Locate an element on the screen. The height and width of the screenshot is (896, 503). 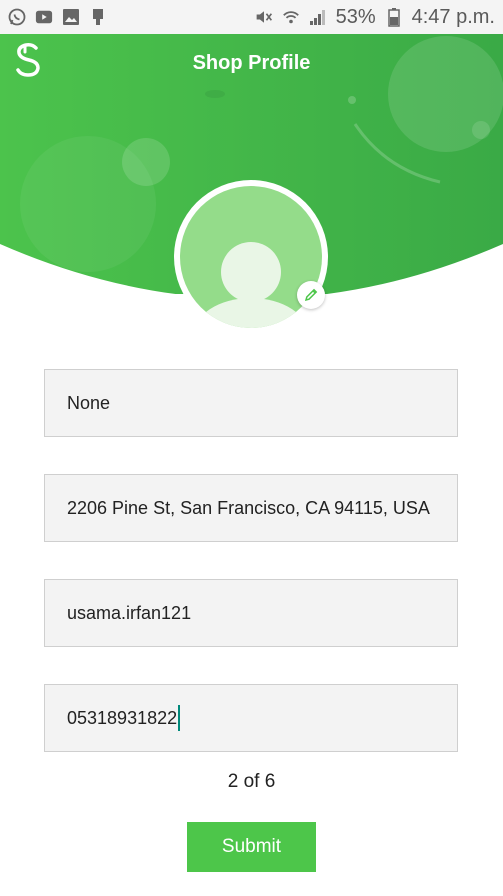
gallery-icon is located at coordinates (71, 17).